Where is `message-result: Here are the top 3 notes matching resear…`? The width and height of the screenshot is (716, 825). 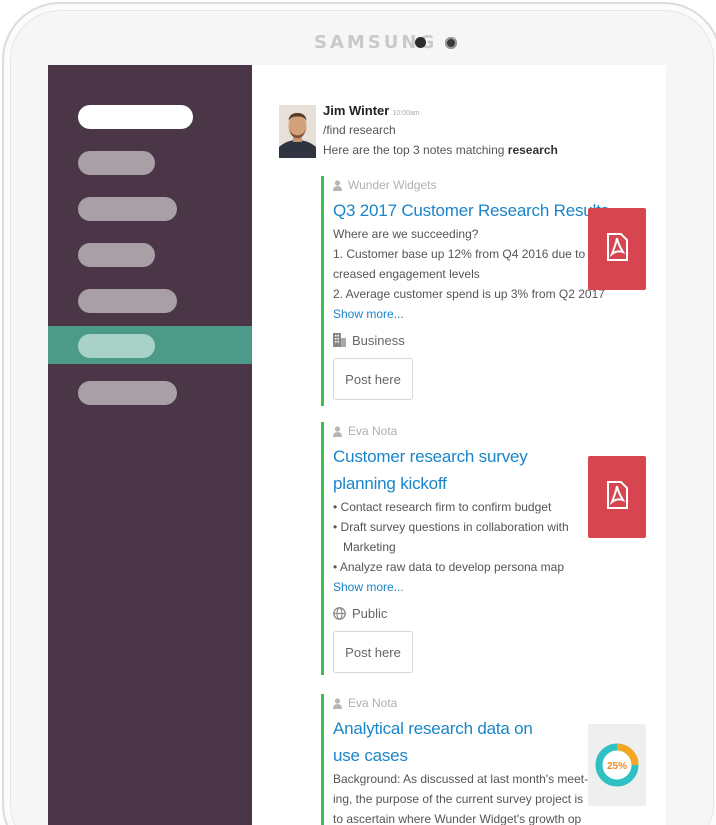 message-result: Here are the top 3 notes matching resear… is located at coordinates (440, 150).